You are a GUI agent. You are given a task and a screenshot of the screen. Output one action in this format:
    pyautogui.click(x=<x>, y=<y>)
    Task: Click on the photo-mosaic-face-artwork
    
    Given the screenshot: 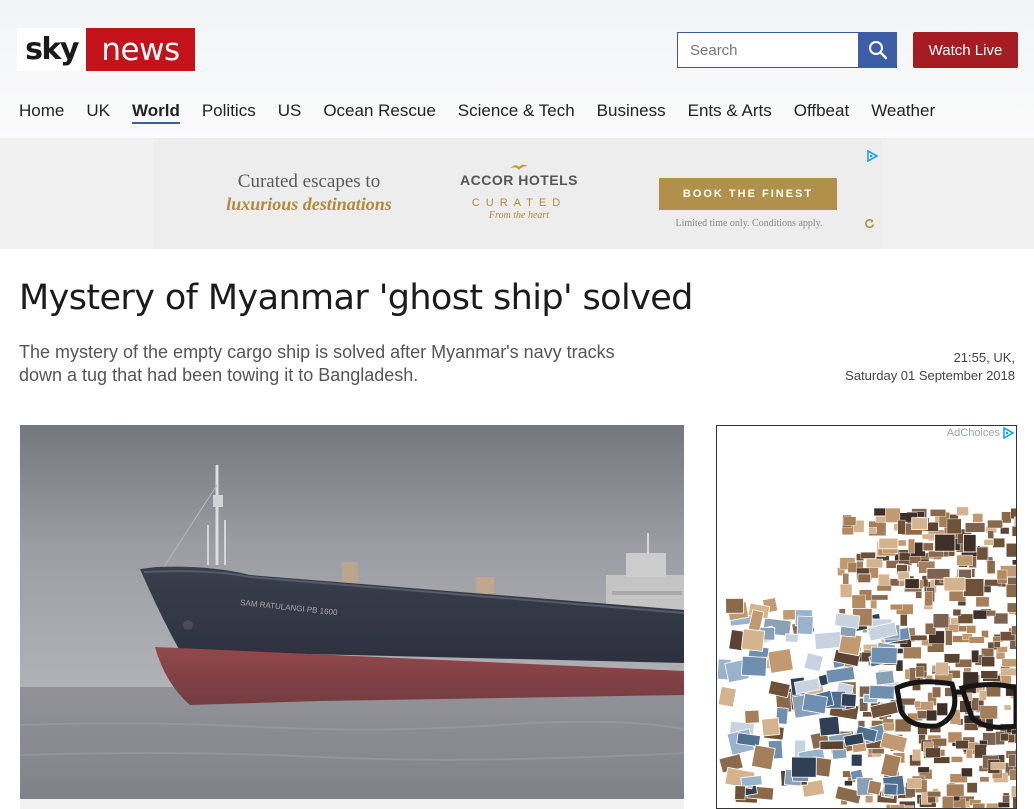 What is the action you would take?
    pyautogui.click(x=866, y=657)
    